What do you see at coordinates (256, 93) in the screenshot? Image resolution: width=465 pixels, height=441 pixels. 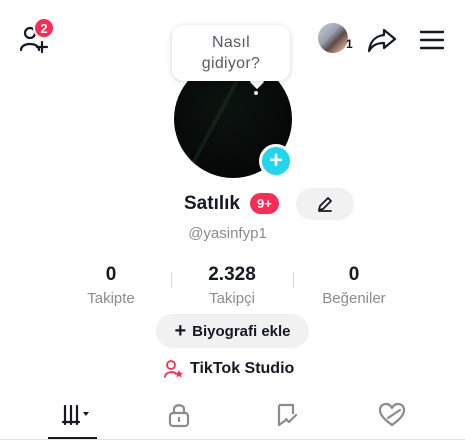 I see `avatar-image-detail` at bounding box center [256, 93].